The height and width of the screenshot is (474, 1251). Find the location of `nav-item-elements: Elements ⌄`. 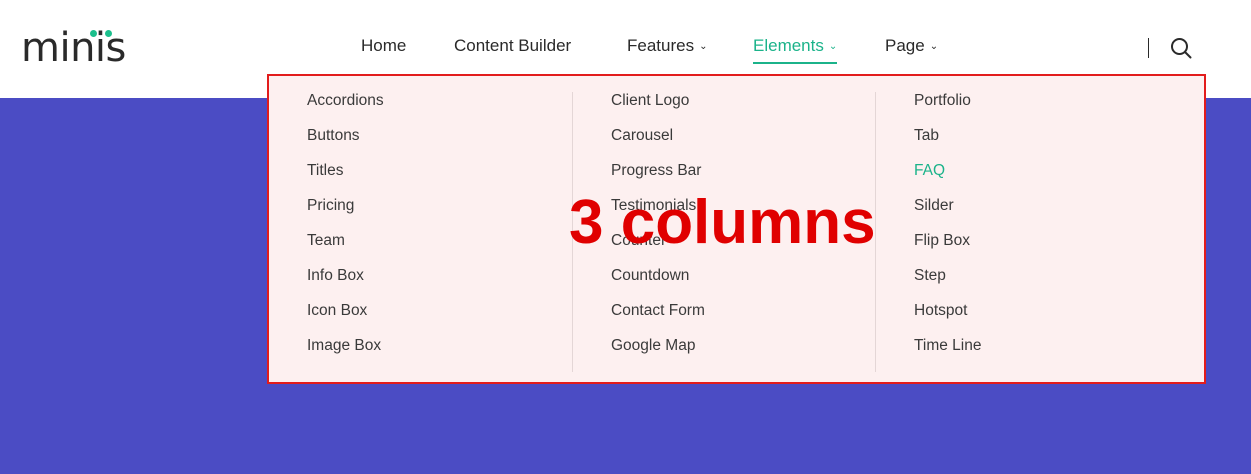

nav-item-elements: Elements ⌄ is located at coordinates (795, 50).